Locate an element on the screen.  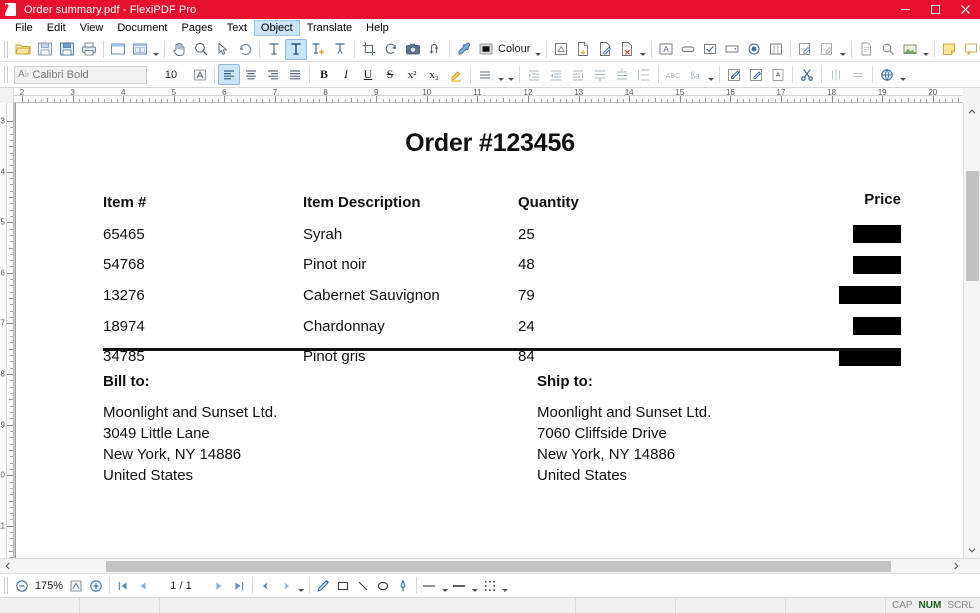
table-row: 54768 Pinot noir 48 is located at coordinates (502, 265).